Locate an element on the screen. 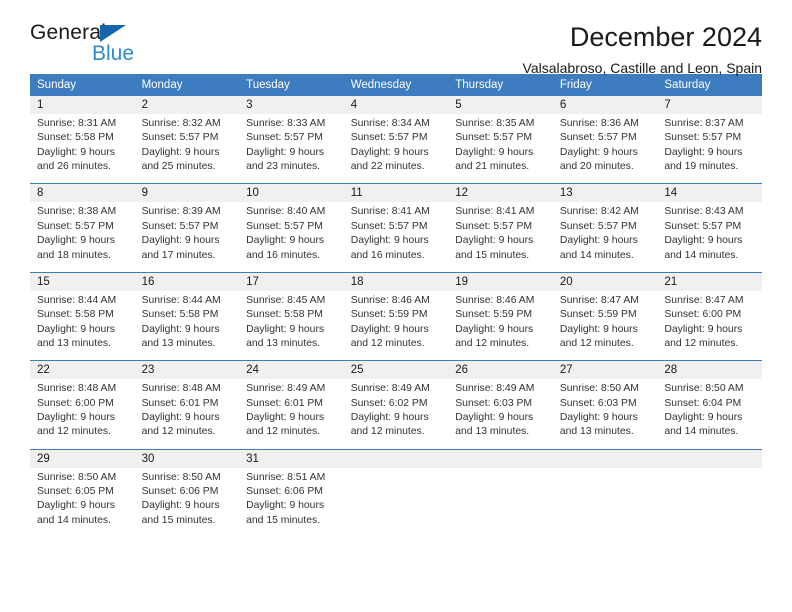  day-number: 6 is located at coordinates (605, 105).